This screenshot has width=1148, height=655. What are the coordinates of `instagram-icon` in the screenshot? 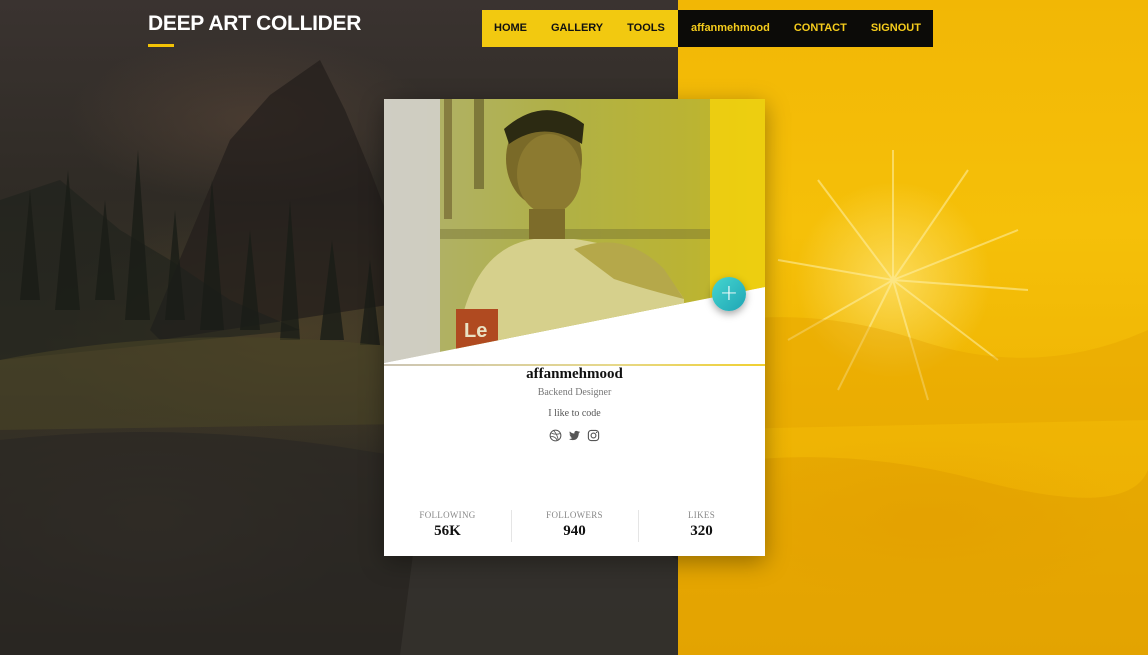 It's located at (593, 435).